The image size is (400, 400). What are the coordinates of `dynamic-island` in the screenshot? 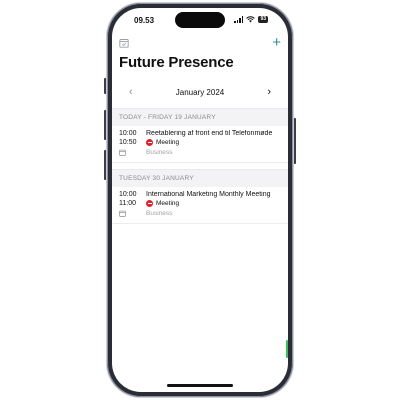 It's located at (200, 20).